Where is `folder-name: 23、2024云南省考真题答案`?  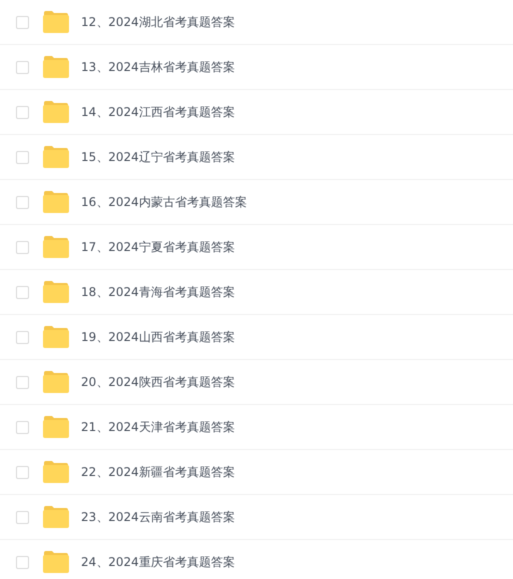 folder-name: 23、2024云南省考真题答案 is located at coordinates (158, 517).